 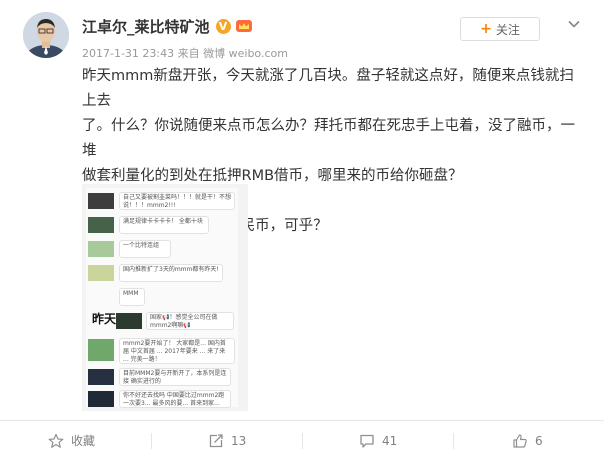 I want to click on chat-message: 一个比特连组, so click(x=162, y=249).